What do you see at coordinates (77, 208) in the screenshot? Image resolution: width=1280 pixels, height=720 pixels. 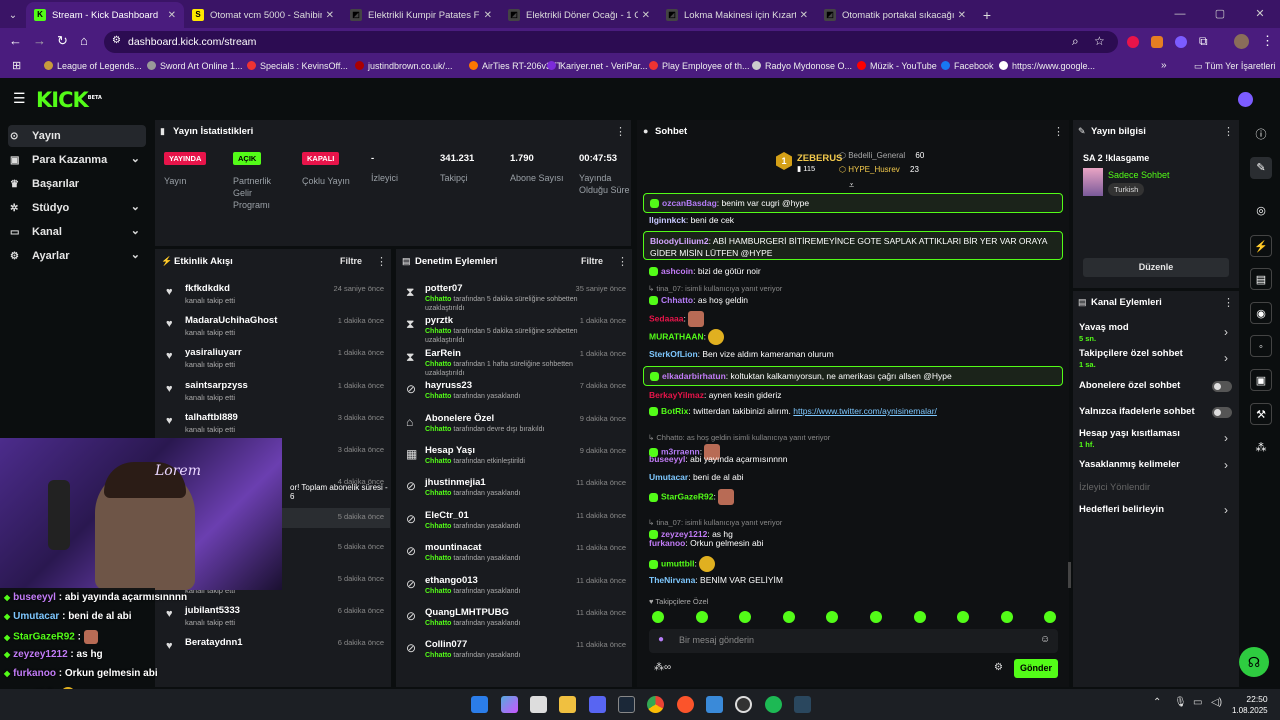 I see `sidebar-item-stüdyo: ✲ Stüdyo ⌄` at bounding box center [77, 208].